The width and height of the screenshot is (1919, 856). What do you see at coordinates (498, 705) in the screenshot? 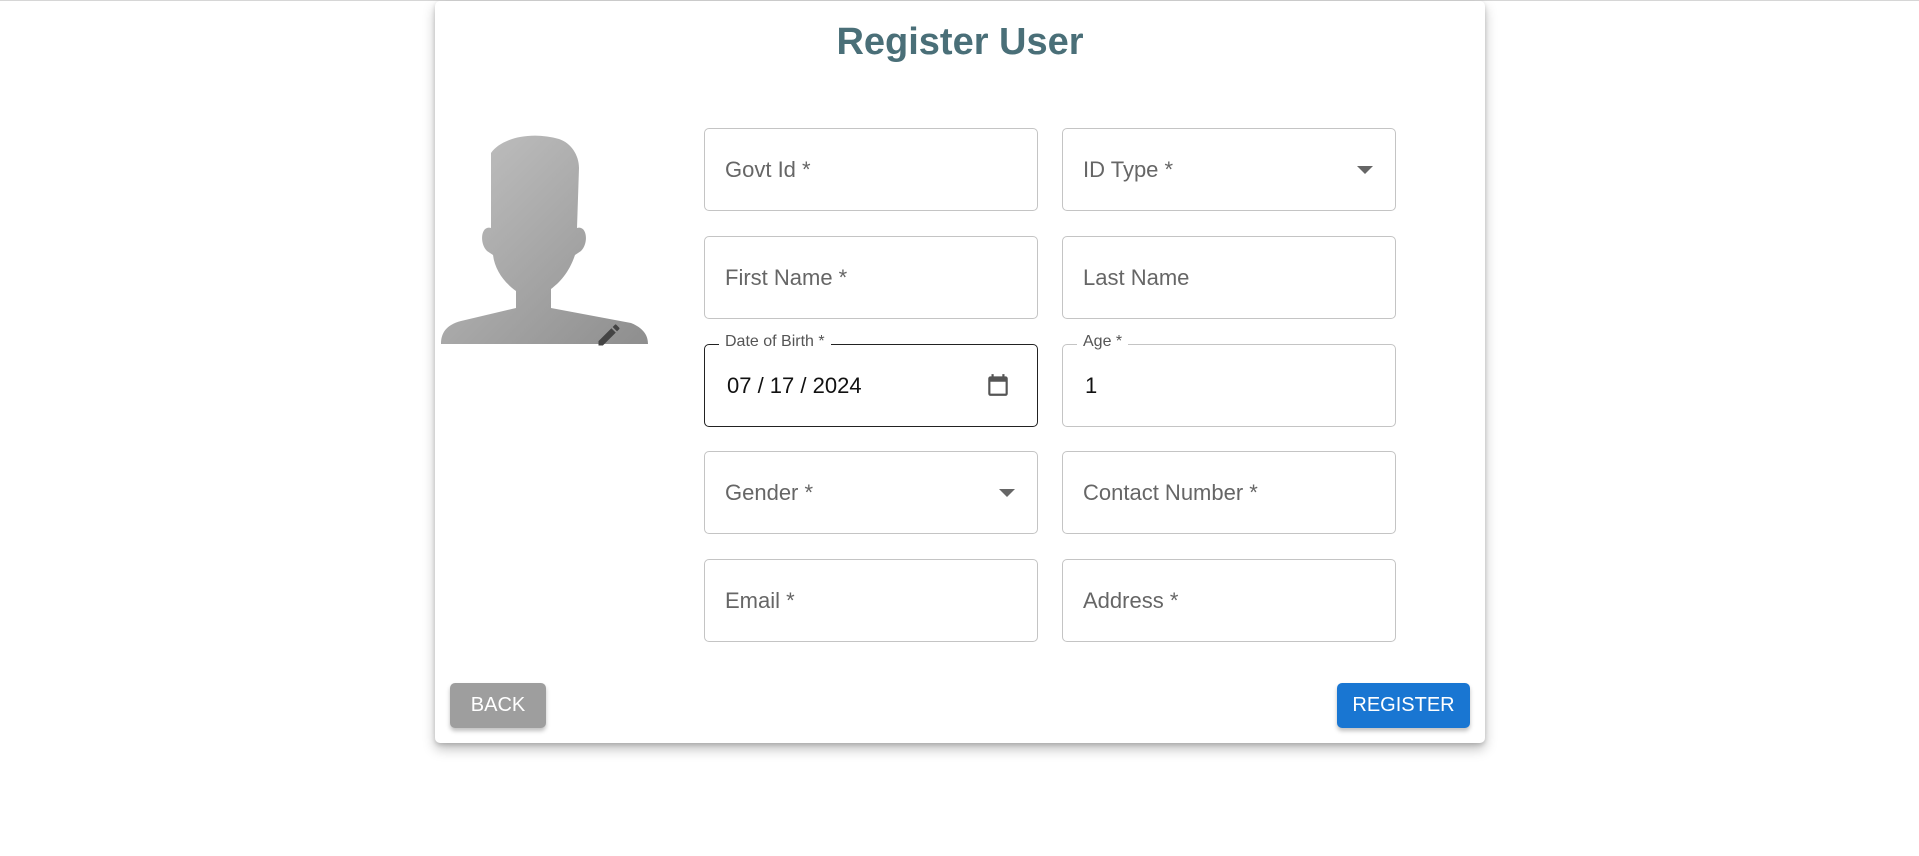
I see `back-button: BACK` at bounding box center [498, 705].